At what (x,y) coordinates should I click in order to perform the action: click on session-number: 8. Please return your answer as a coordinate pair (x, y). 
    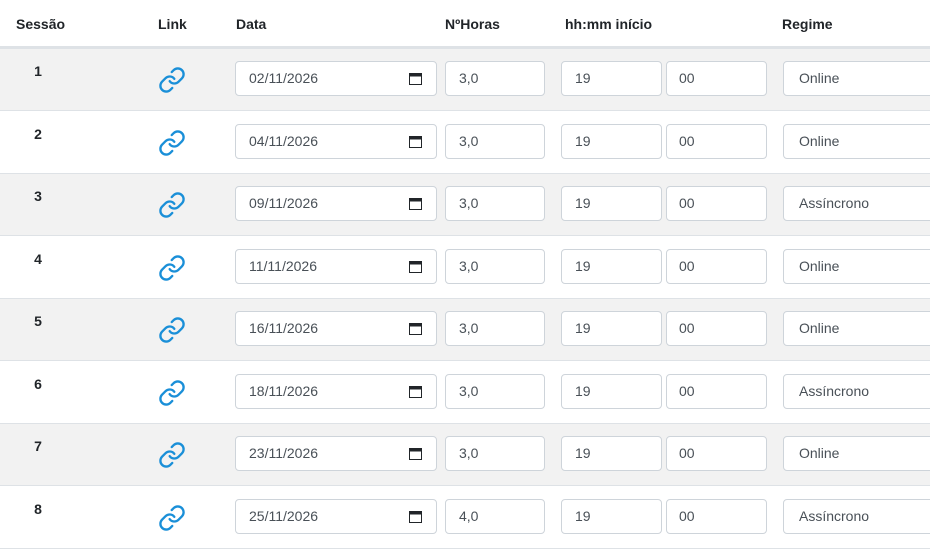
    Looking at the image, I should click on (38, 508).